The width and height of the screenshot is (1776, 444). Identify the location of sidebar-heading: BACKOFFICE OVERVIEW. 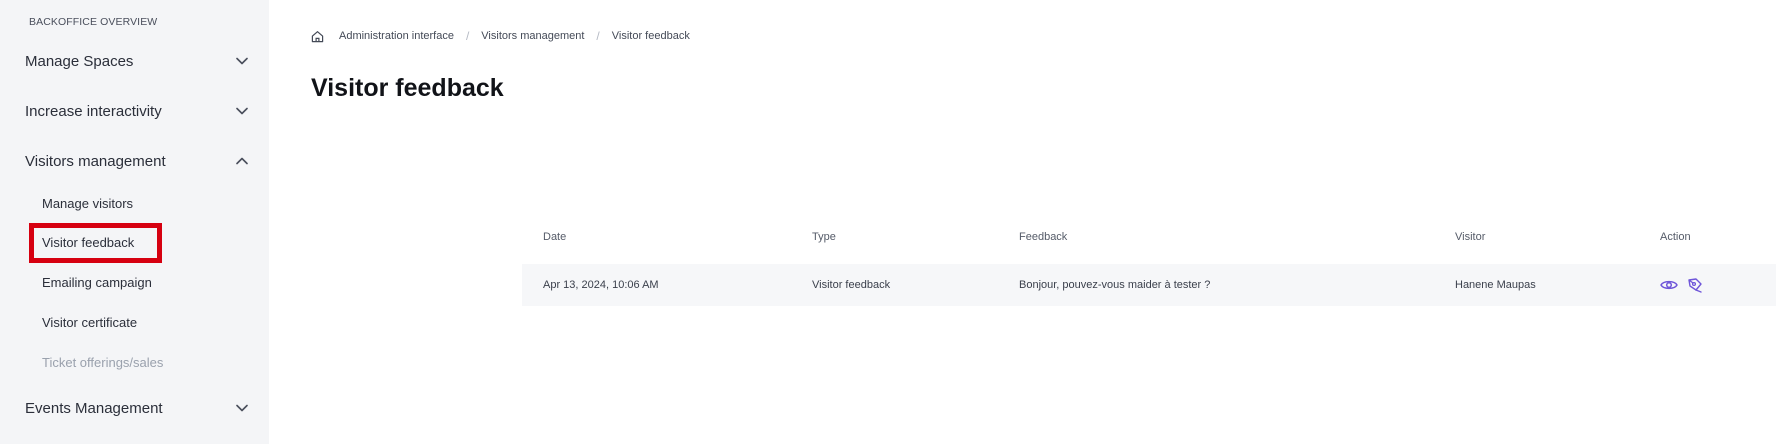
(93, 22).